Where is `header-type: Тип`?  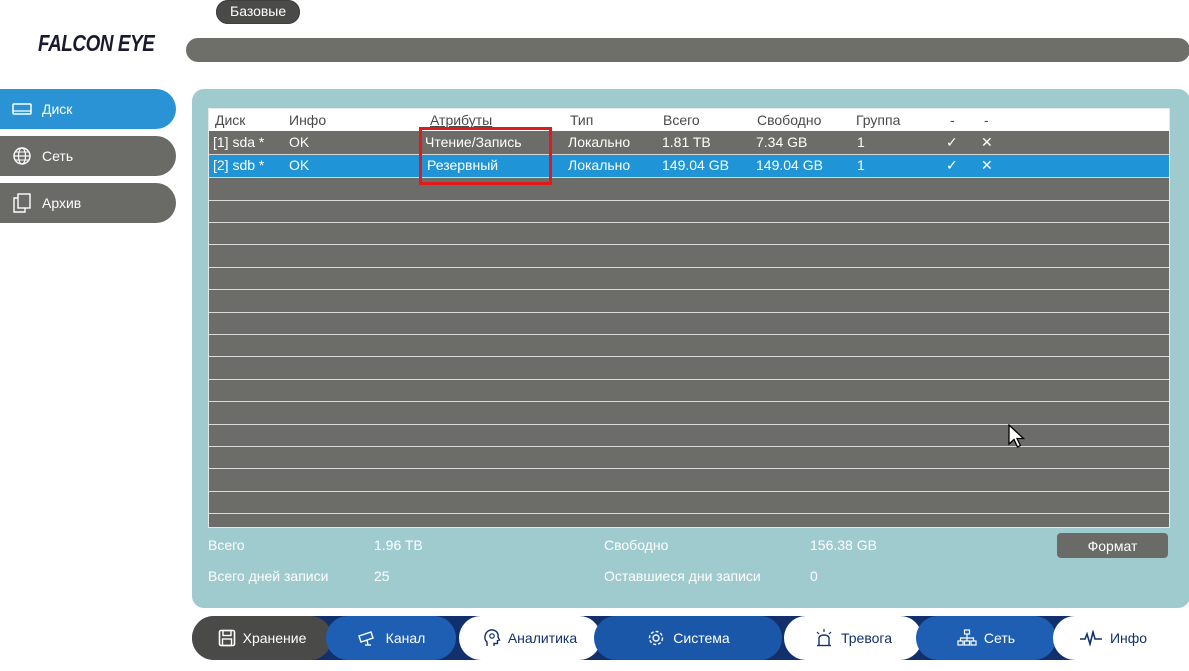 header-type: Тип is located at coordinates (581, 120).